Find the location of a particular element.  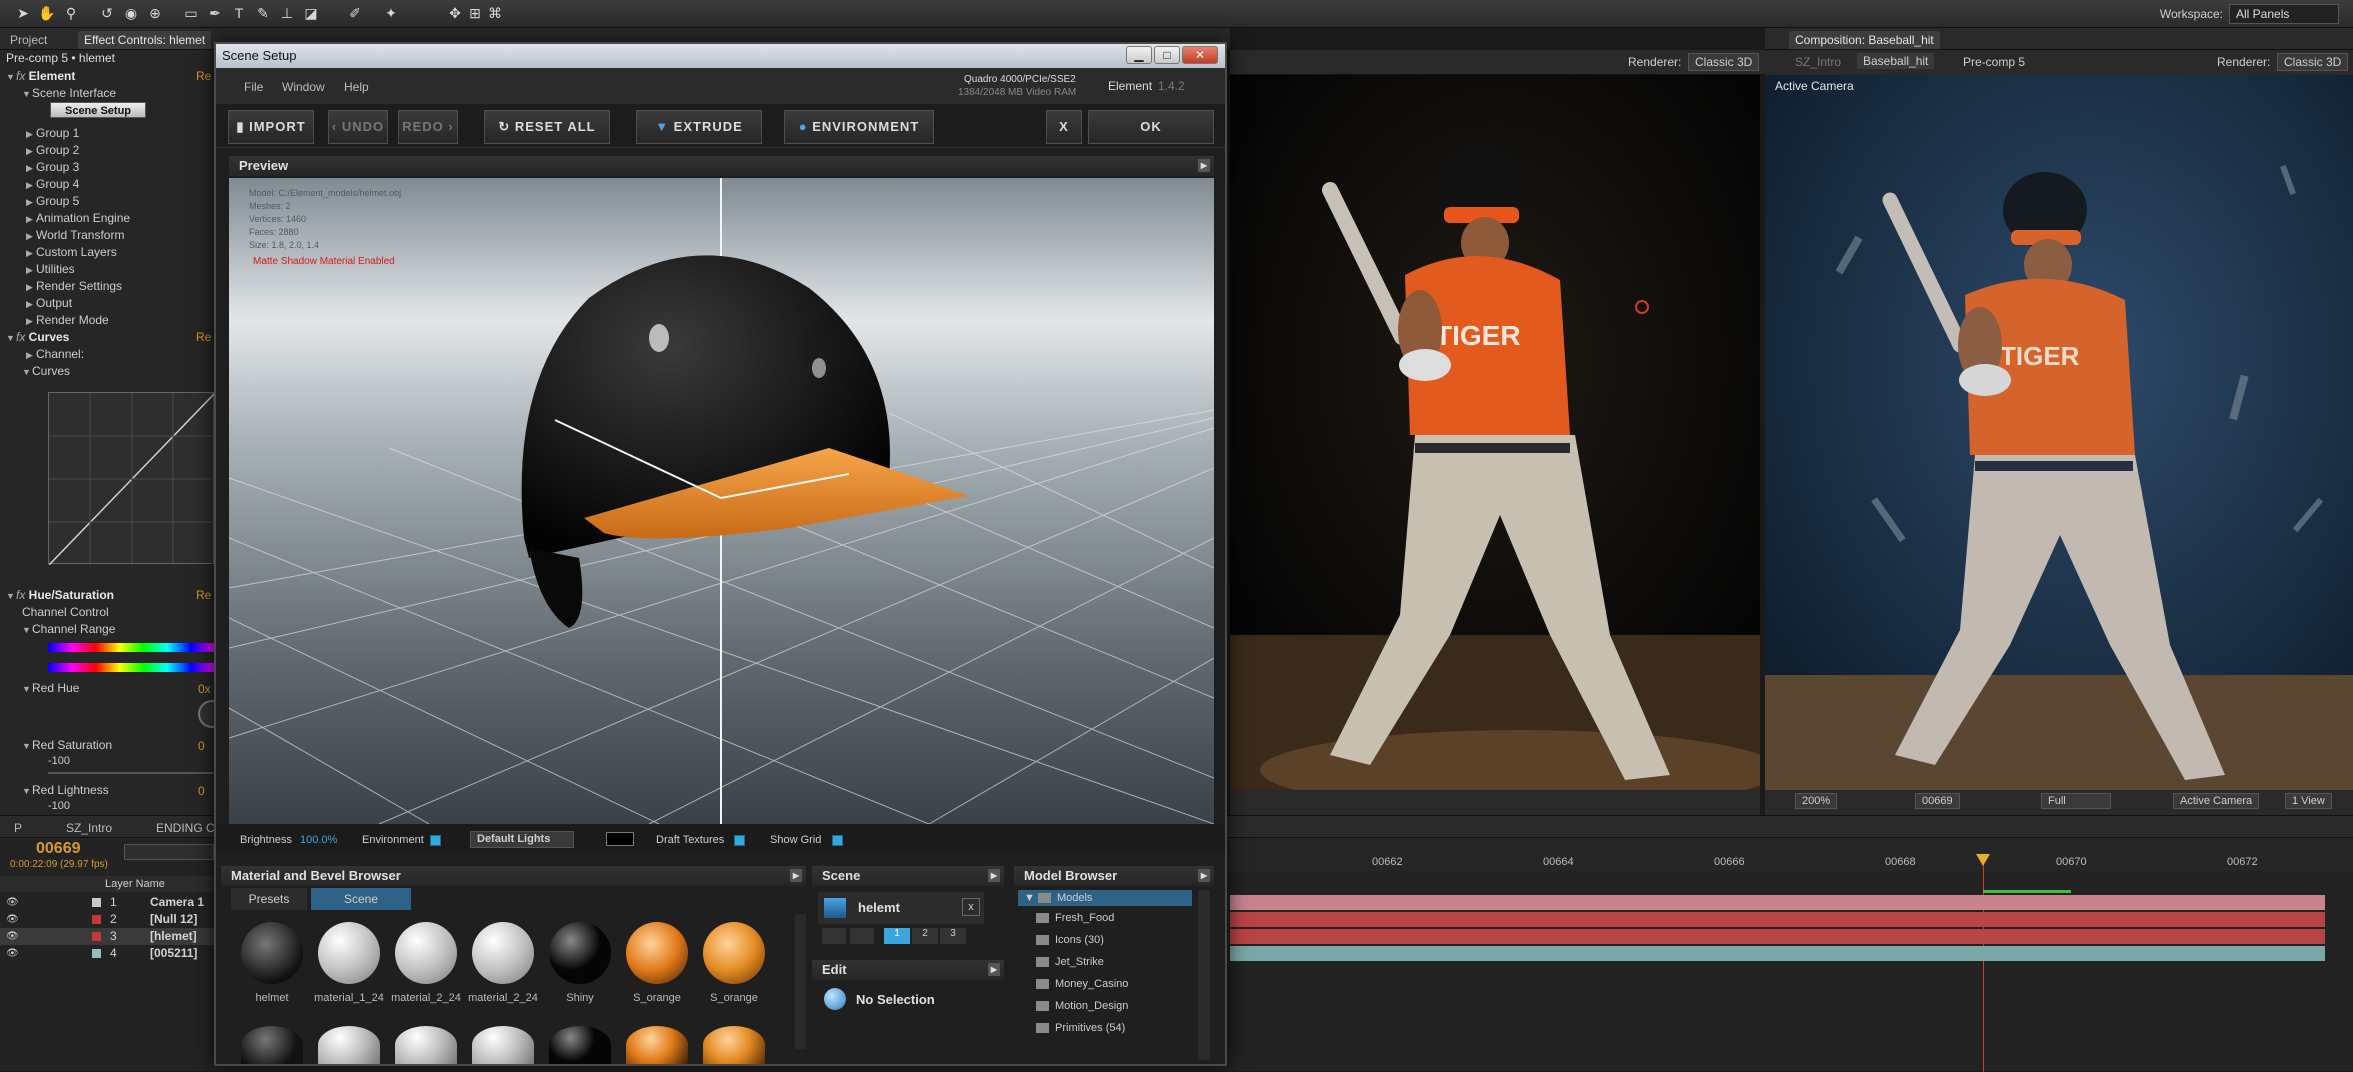

import-button: ▮ IMPORT is located at coordinates (271, 127).